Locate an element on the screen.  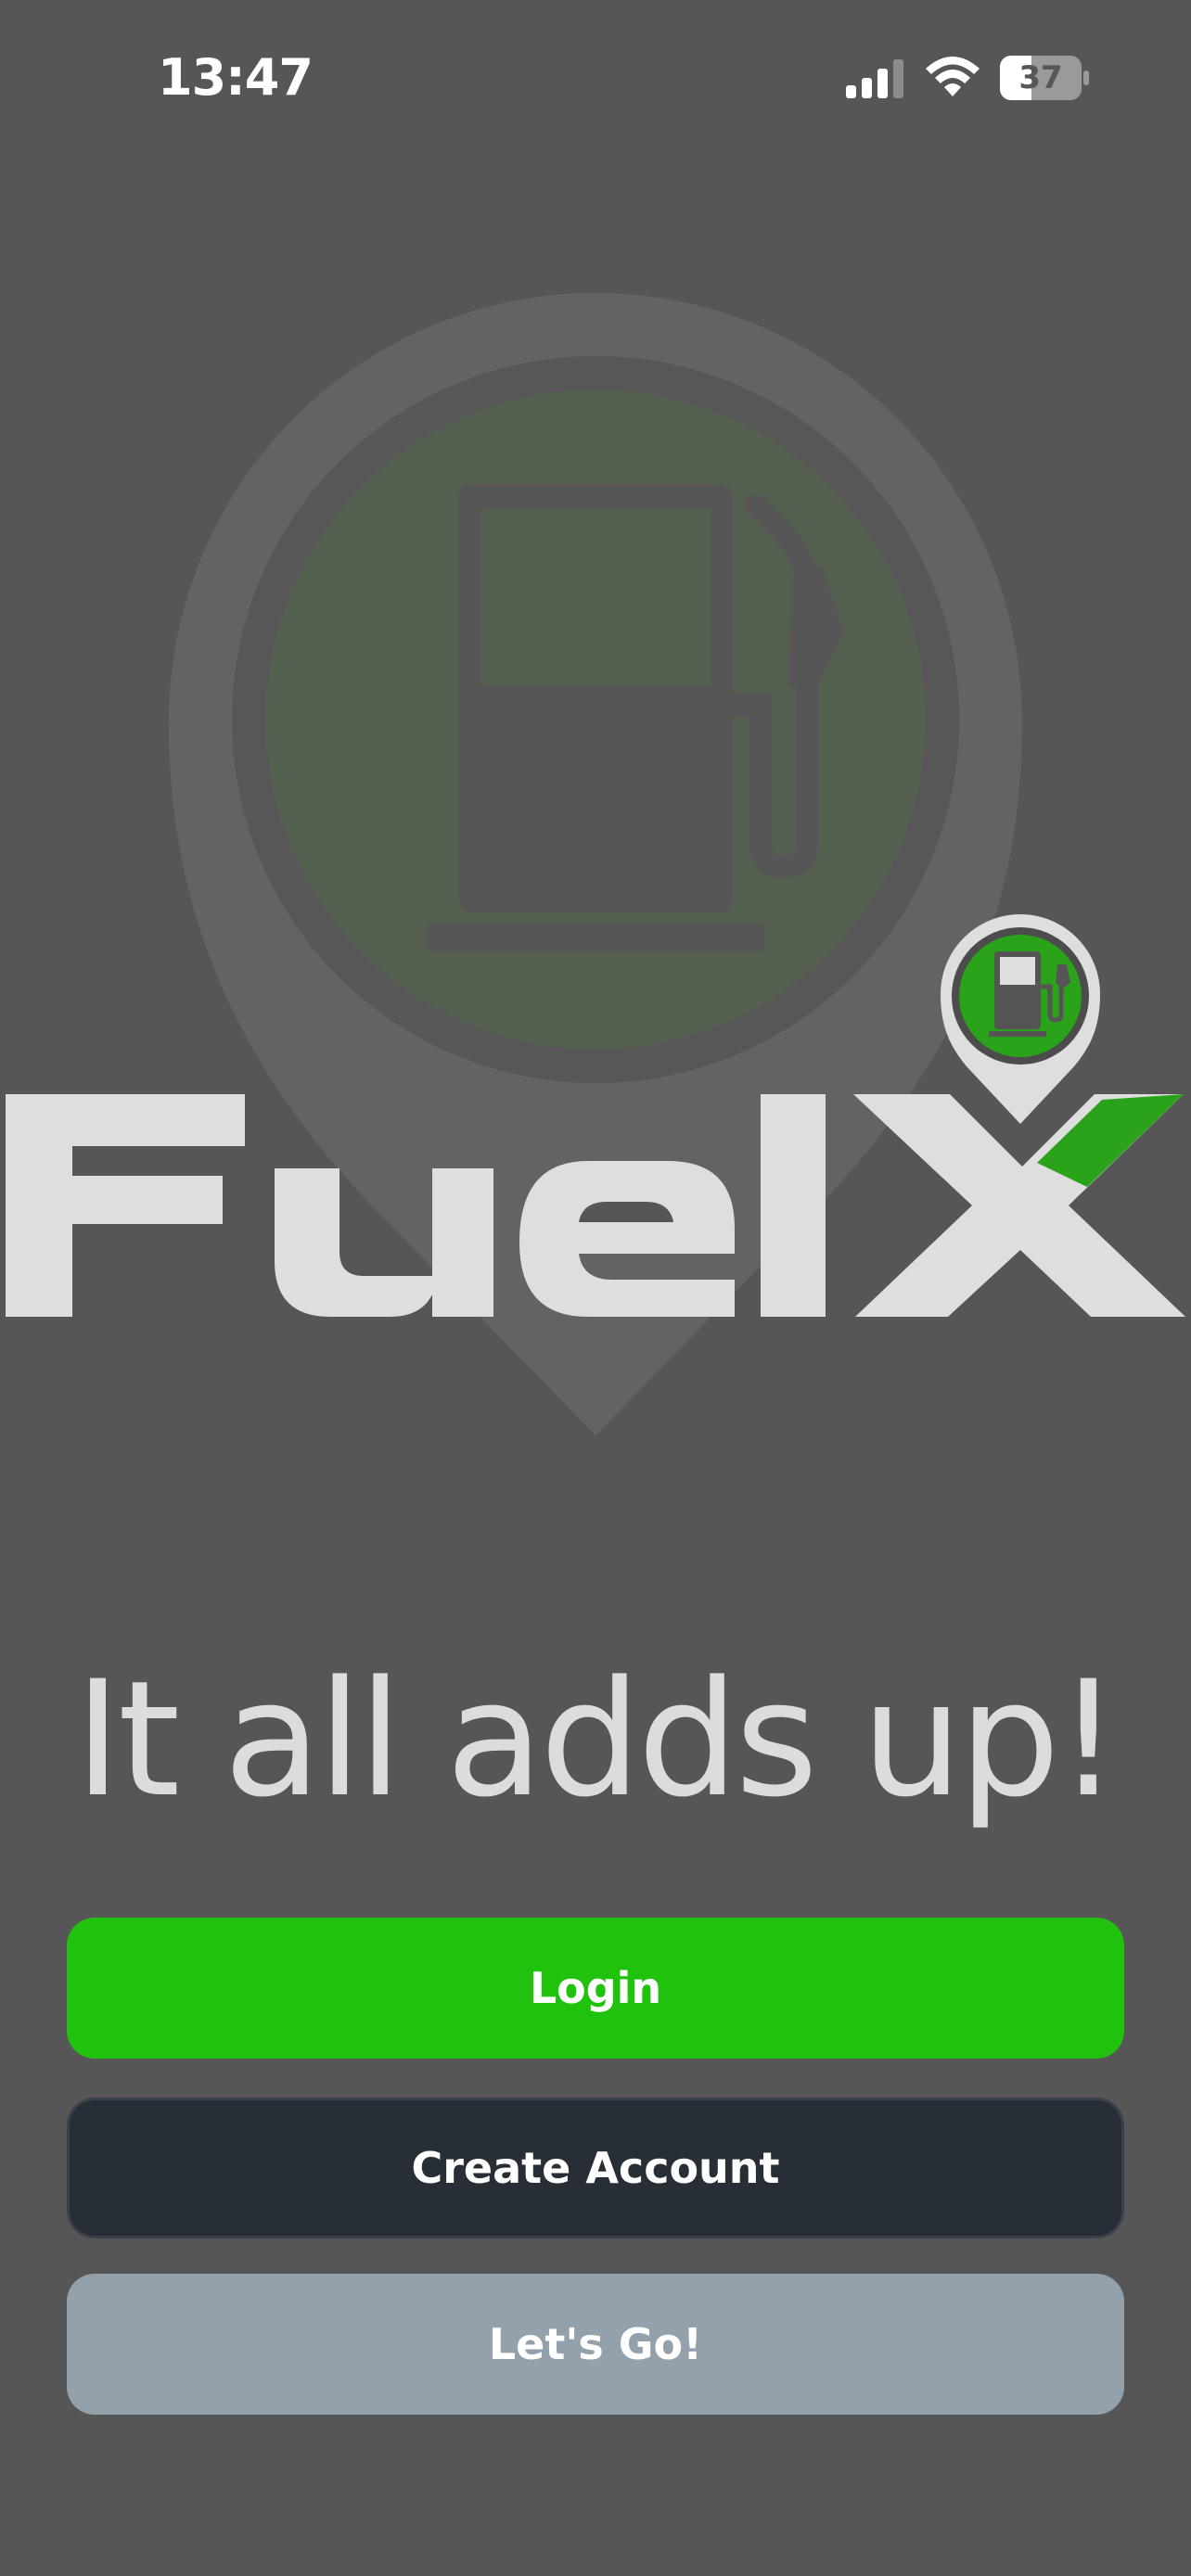
wifi-icon is located at coordinates (953, 76).